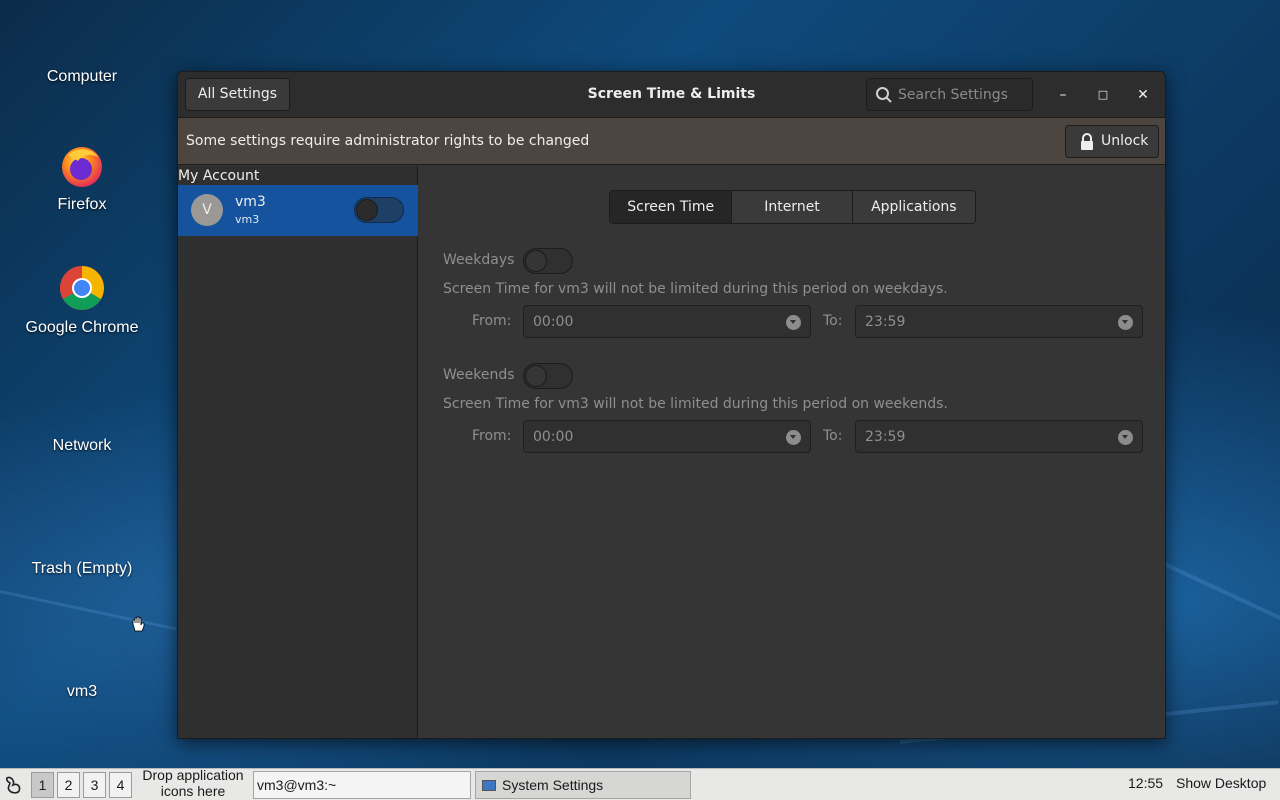 This screenshot has width=1280, height=800. I want to click on desktop-icon-label: Google Chrome, so click(82, 327).